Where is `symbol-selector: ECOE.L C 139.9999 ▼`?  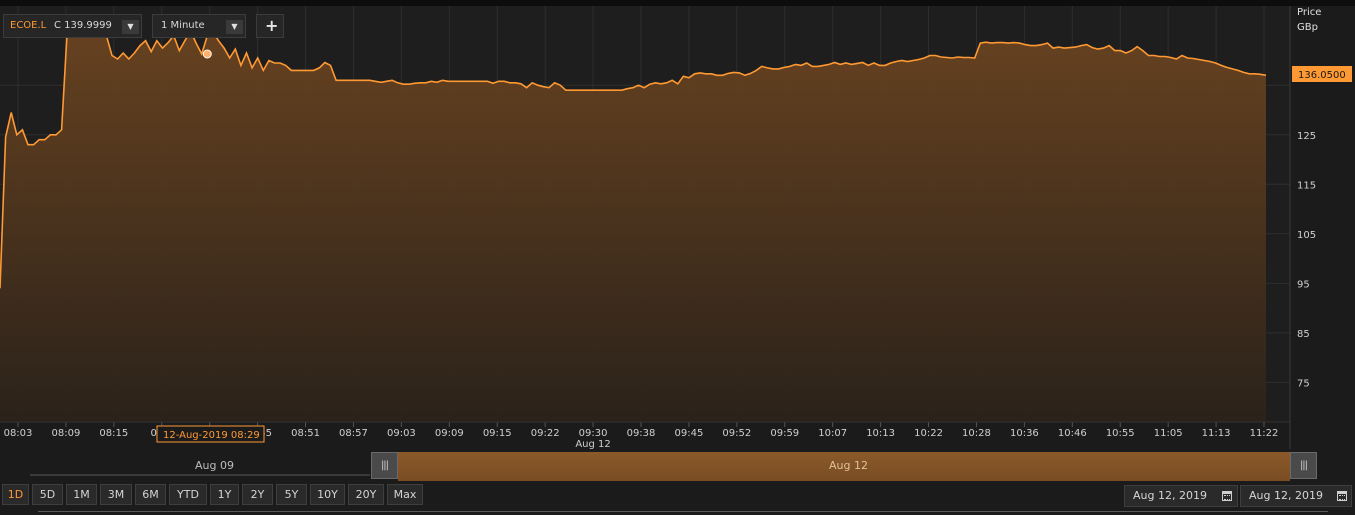 symbol-selector: ECOE.L C 139.9999 ▼ is located at coordinates (72, 26).